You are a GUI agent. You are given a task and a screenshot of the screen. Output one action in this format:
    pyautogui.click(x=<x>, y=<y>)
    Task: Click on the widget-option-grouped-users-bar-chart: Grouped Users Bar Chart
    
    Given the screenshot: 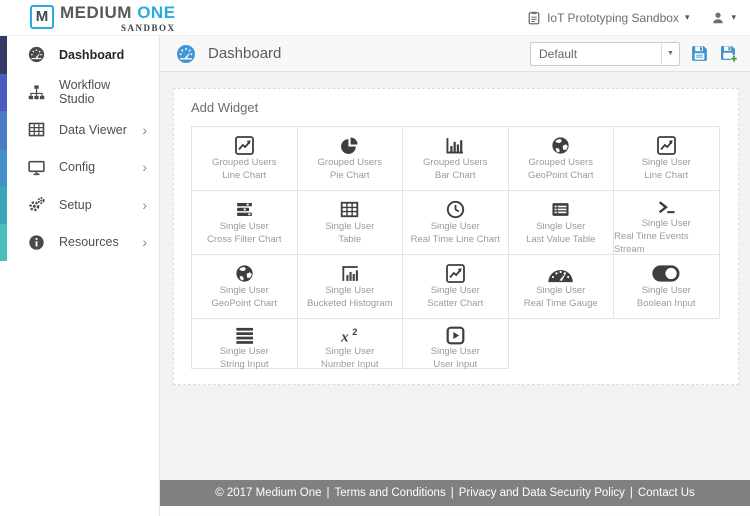 What is the action you would take?
    pyautogui.click(x=456, y=159)
    